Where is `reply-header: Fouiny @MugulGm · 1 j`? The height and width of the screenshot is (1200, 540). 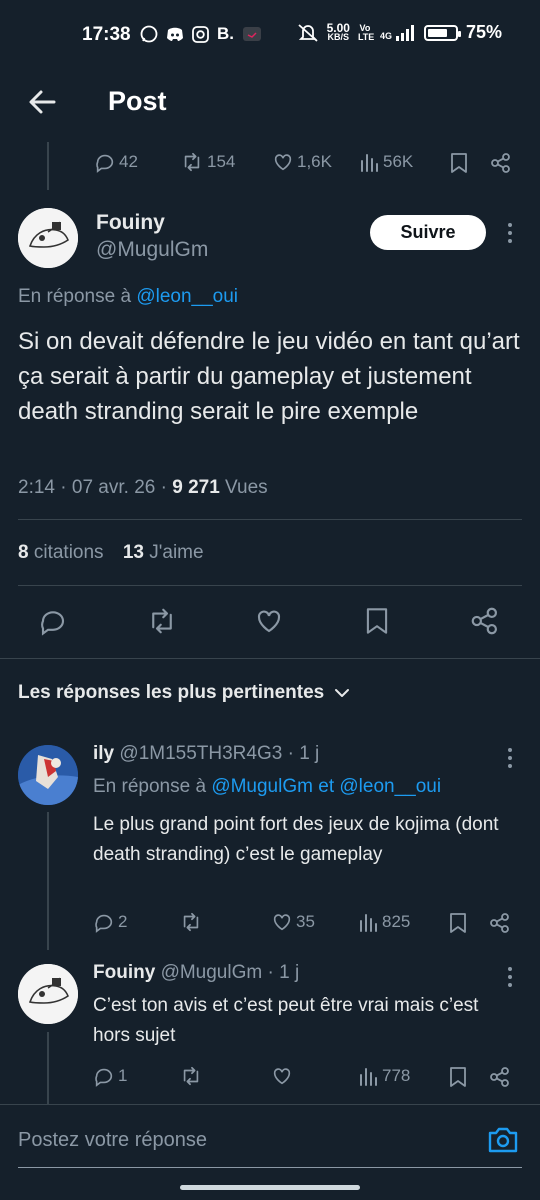 reply-header: Fouiny @MugulGm · 1 j is located at coordinates (196, 973).